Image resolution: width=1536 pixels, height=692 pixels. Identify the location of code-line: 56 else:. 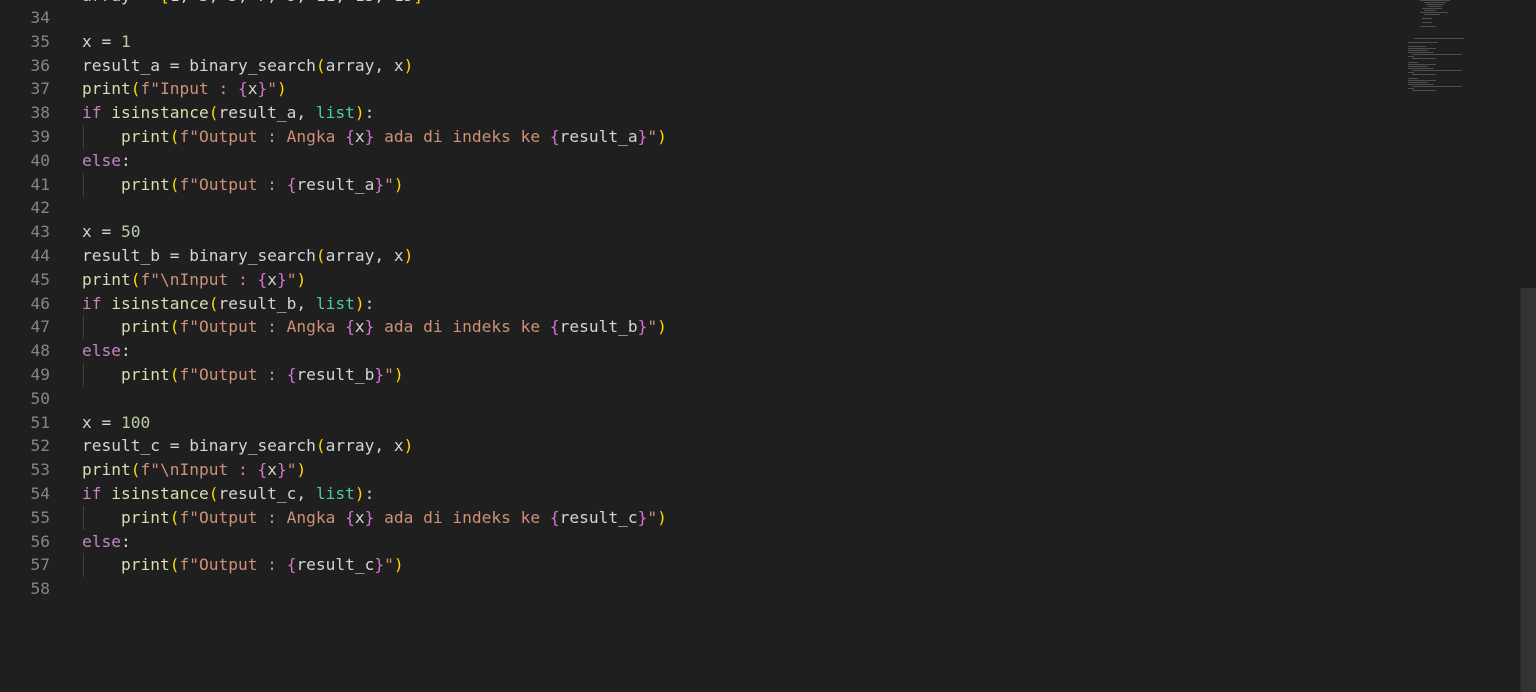
(700, 542).